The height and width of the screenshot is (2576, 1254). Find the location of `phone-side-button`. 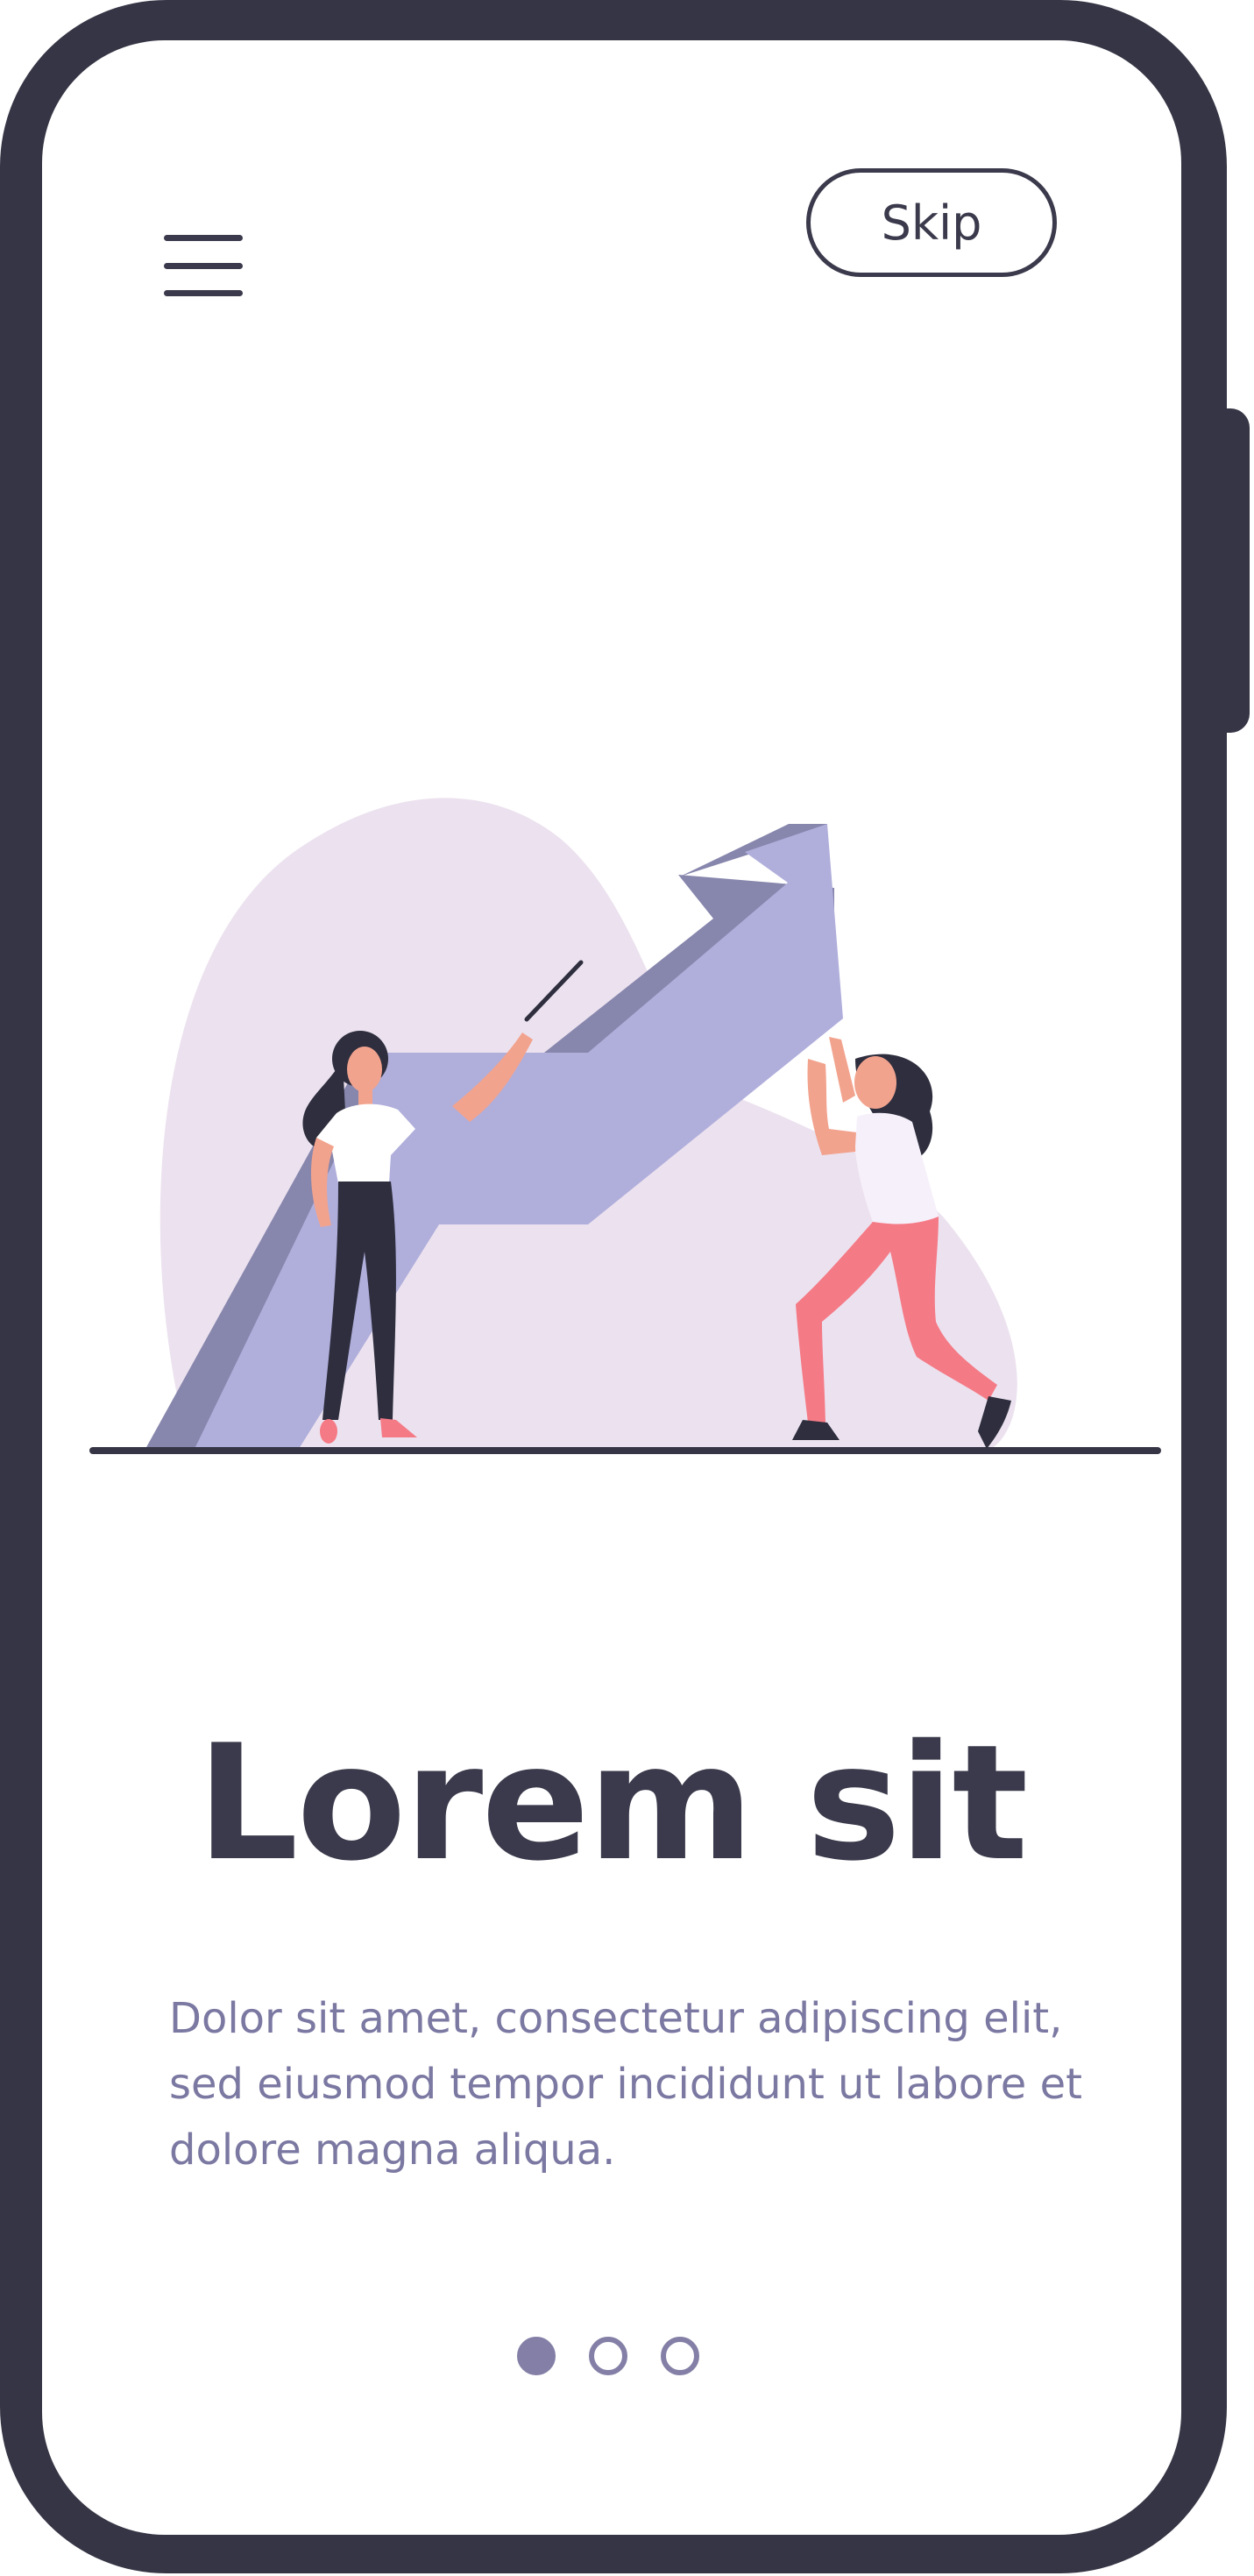

phone-side-button is located at coordinates (1225, 570).